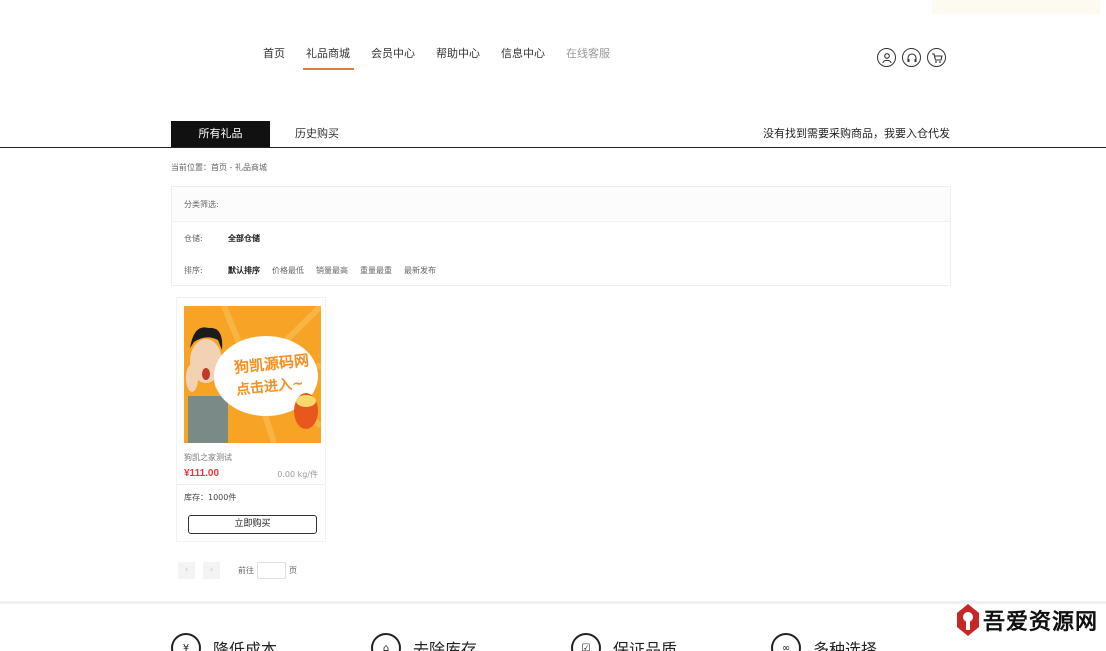 The width and height of the screenshot is (1106, 651). What do you see at coordinates (252, 524) in the screenshot?
I see `buy-now-button: 立即购买` at bounding box center [252, 524].